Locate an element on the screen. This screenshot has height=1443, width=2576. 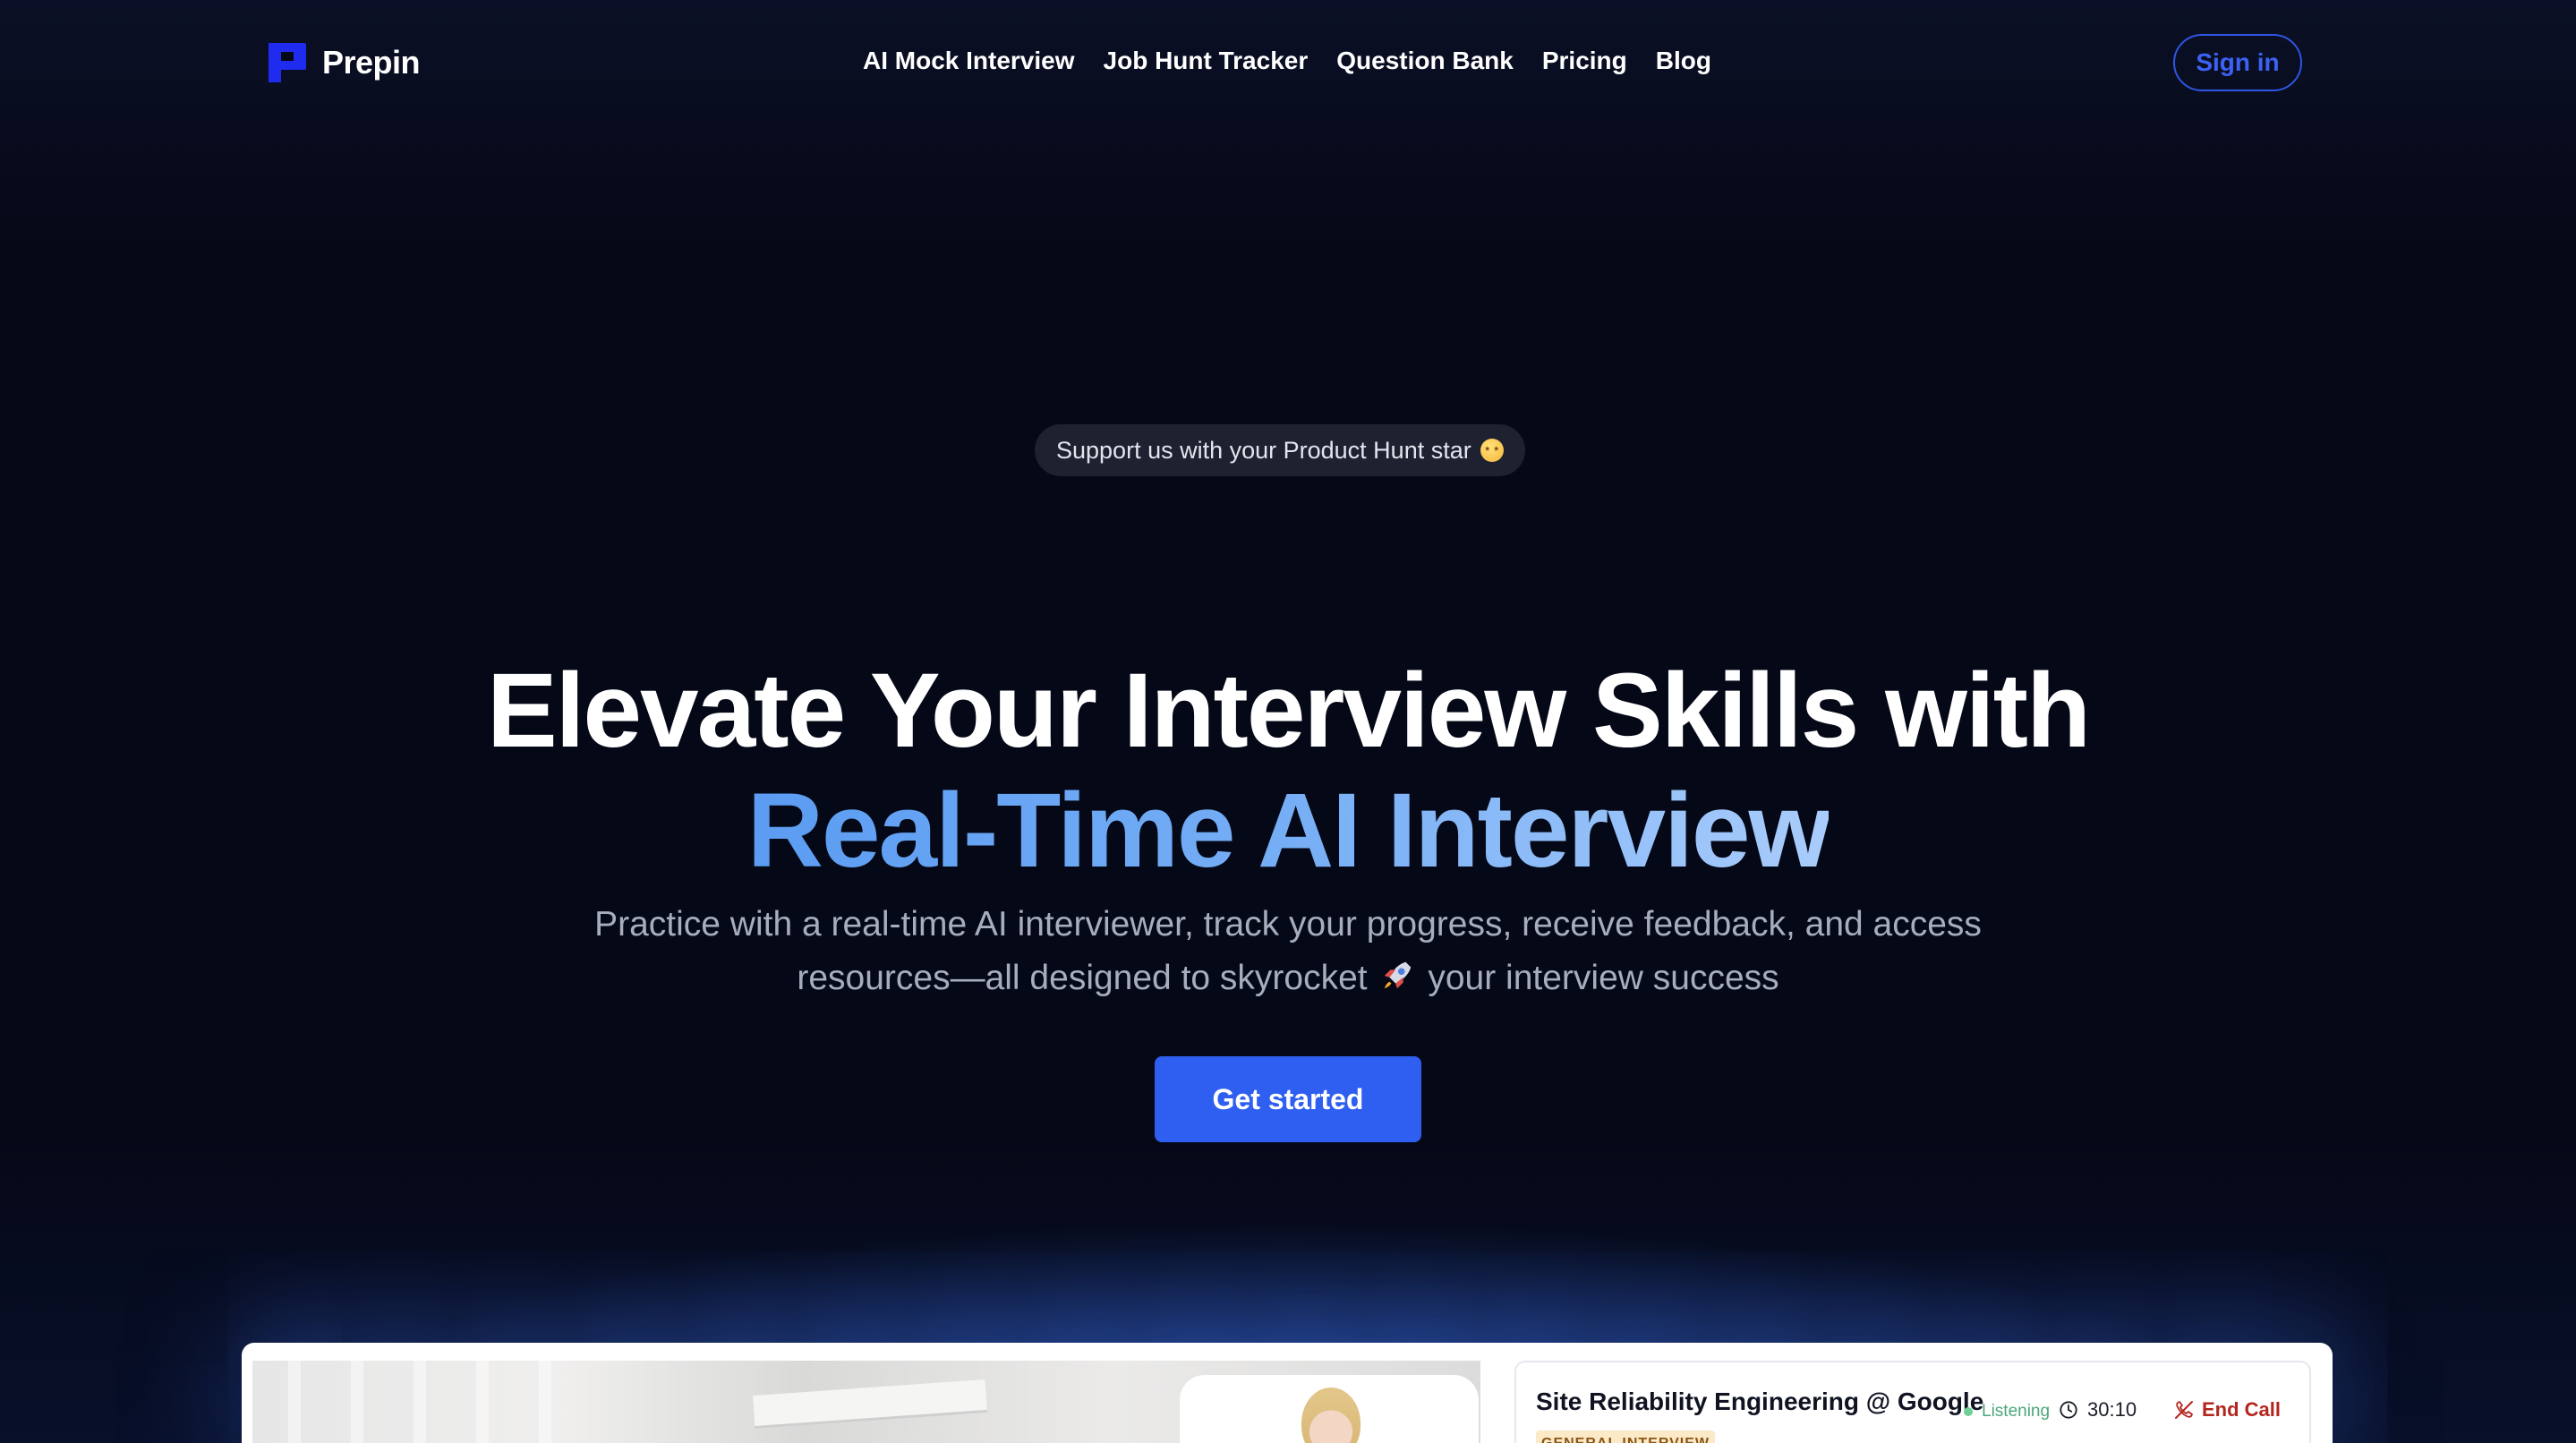
subtitle-text-end: your interview success is located at coordinates (1603, 978).